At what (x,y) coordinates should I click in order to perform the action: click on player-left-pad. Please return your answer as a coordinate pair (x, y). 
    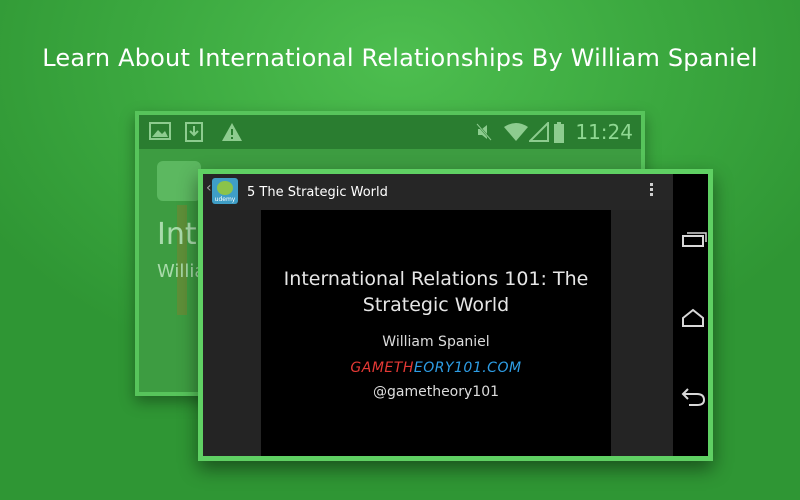
    Looking at the image, I should click on (232, 333).